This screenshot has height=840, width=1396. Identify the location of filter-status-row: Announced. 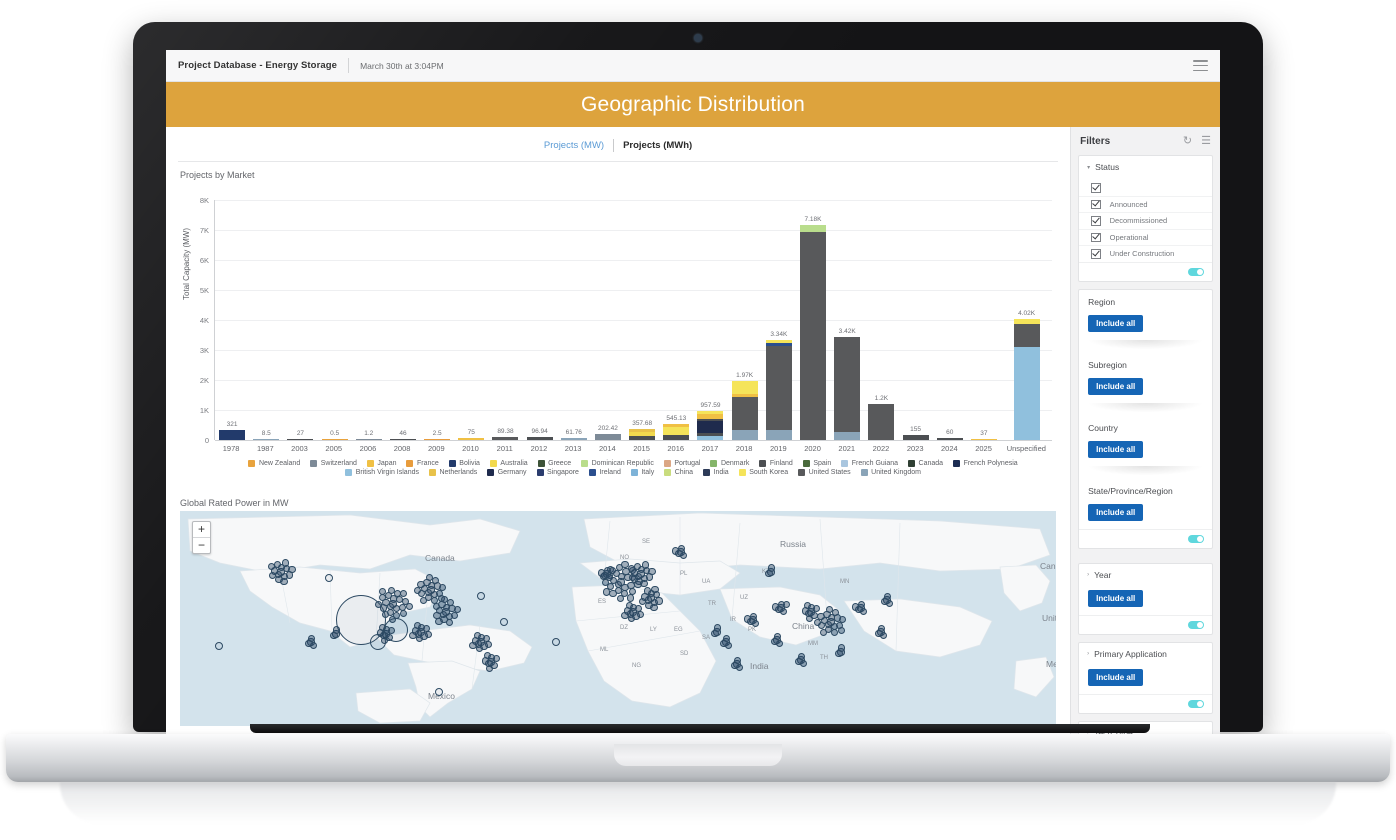
(1145, 204).